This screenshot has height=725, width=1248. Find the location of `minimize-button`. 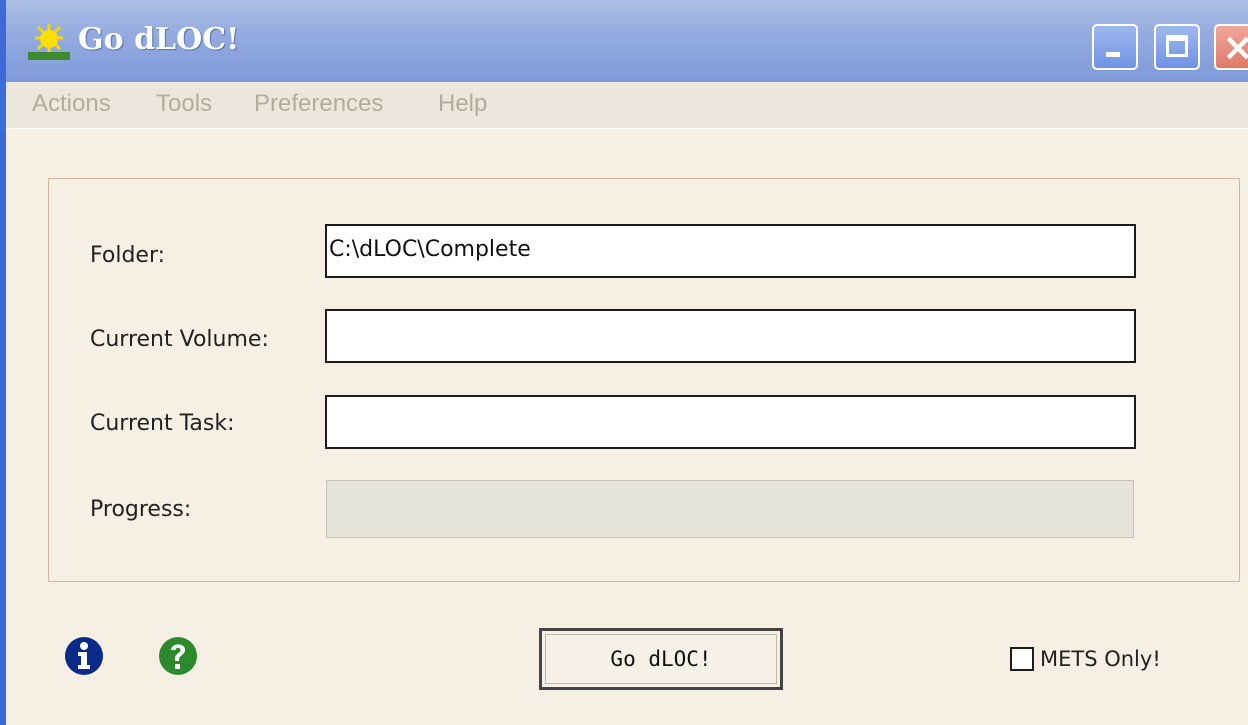

minimize-button is located at coordinates (1115, 47).